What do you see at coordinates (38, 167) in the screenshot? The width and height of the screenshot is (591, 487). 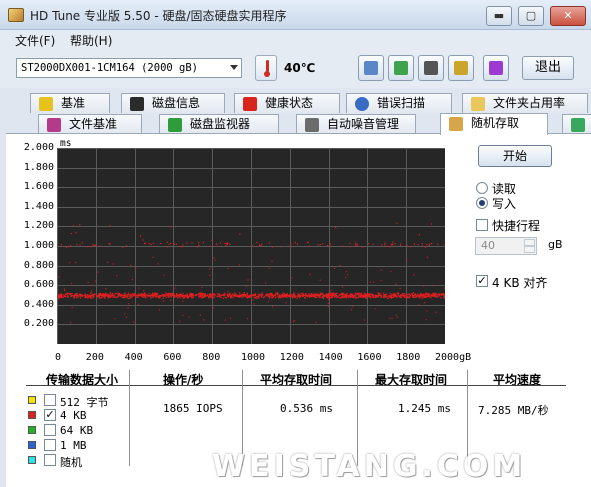 I see `y-tick-label: 1.800` at bounding box center [38, 167].